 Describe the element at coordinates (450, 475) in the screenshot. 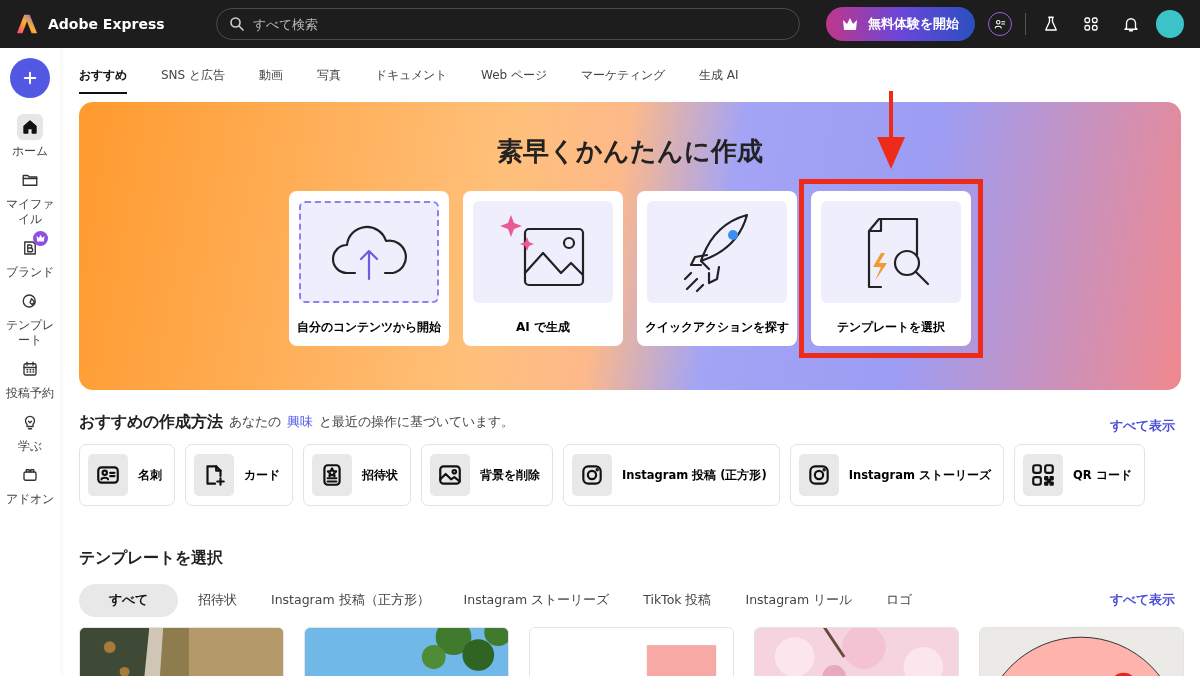

I see `image-icon` at that location.